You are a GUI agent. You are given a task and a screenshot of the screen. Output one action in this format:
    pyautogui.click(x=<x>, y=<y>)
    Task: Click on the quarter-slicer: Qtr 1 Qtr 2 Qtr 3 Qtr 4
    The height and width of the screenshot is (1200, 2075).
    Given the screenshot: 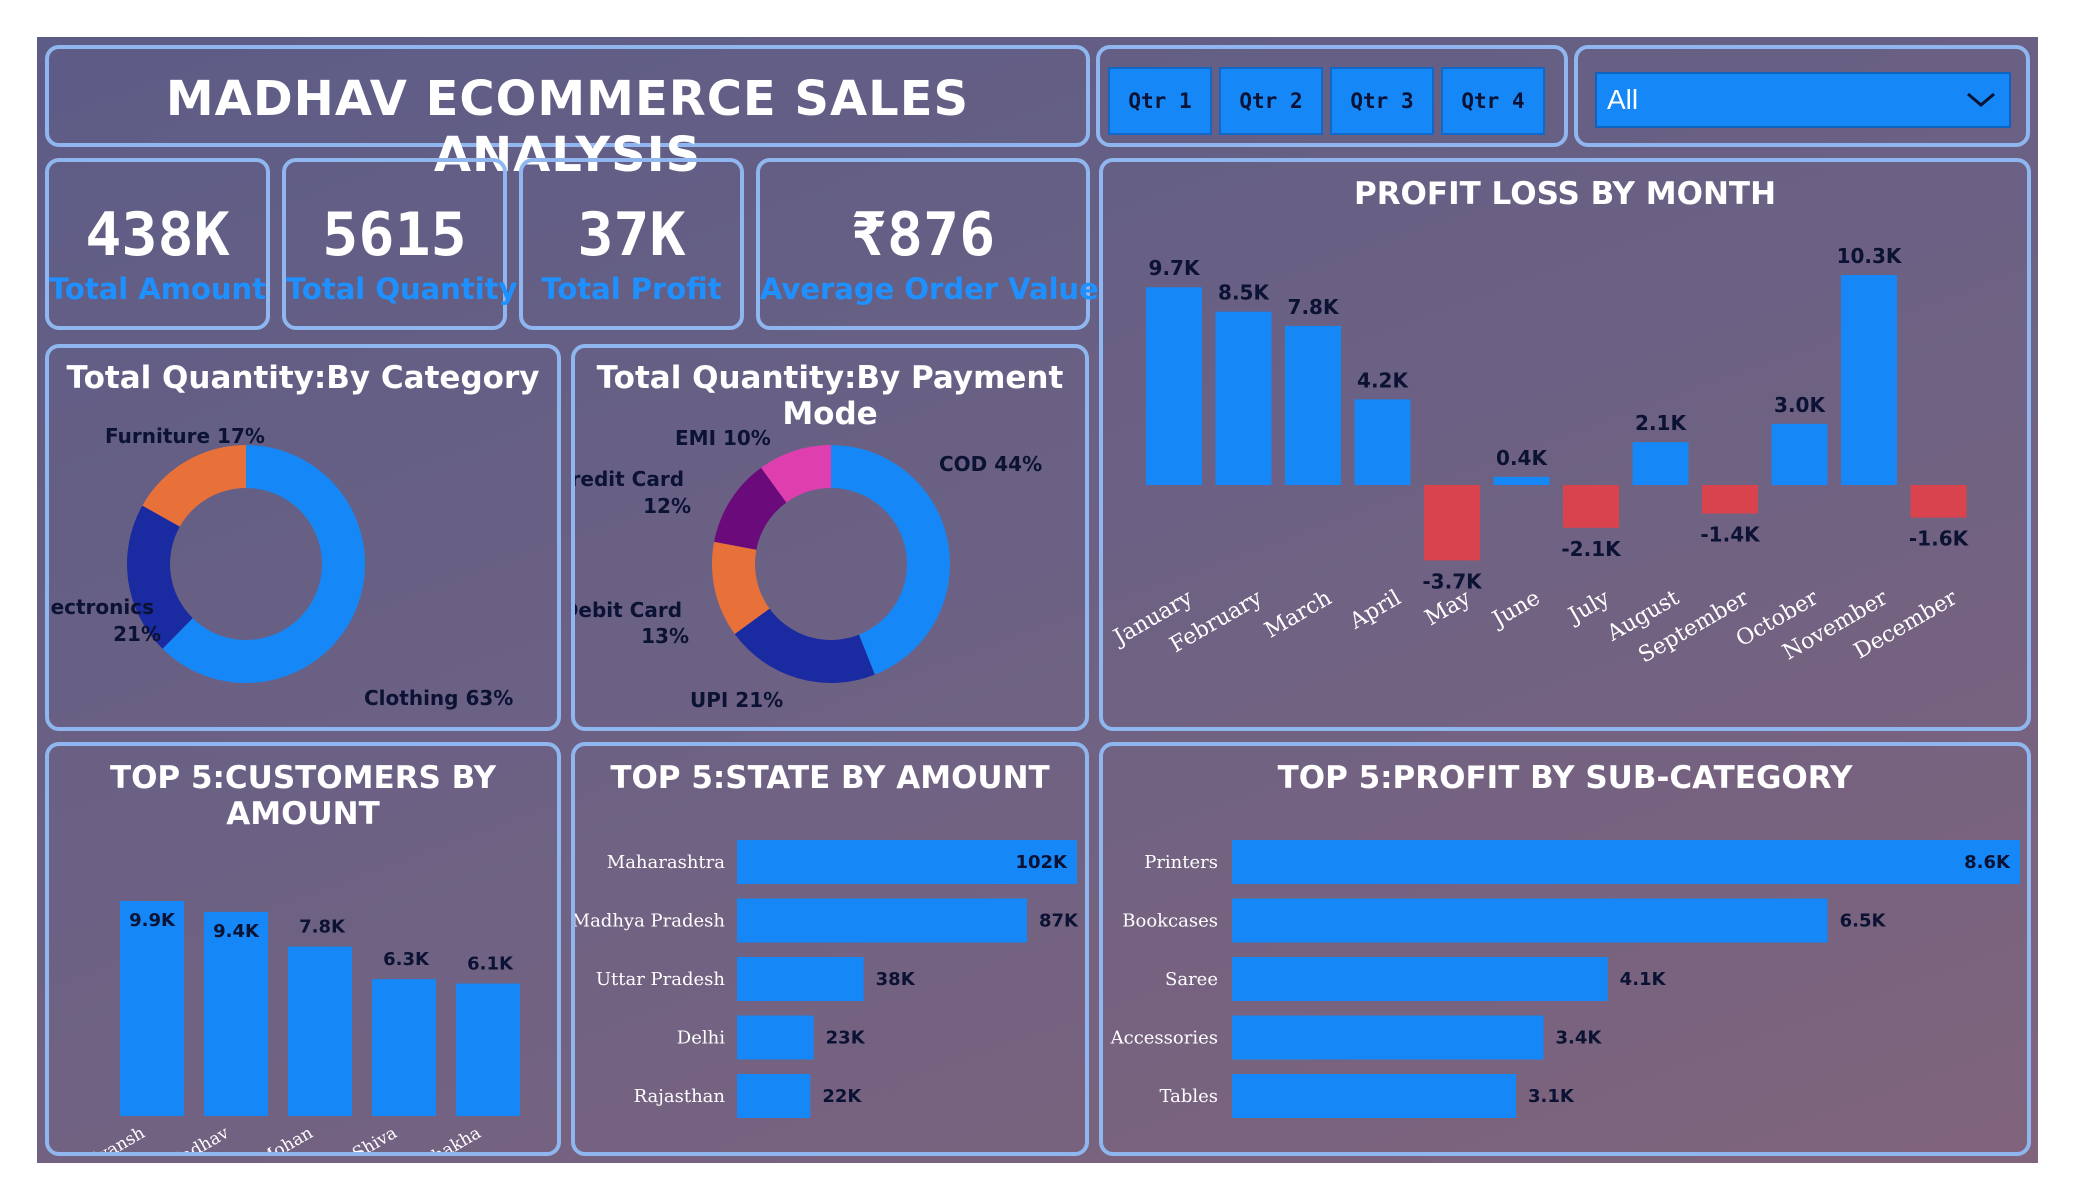 What is the action you would take?
    pyautogui.click(x=1332, y=96)
    